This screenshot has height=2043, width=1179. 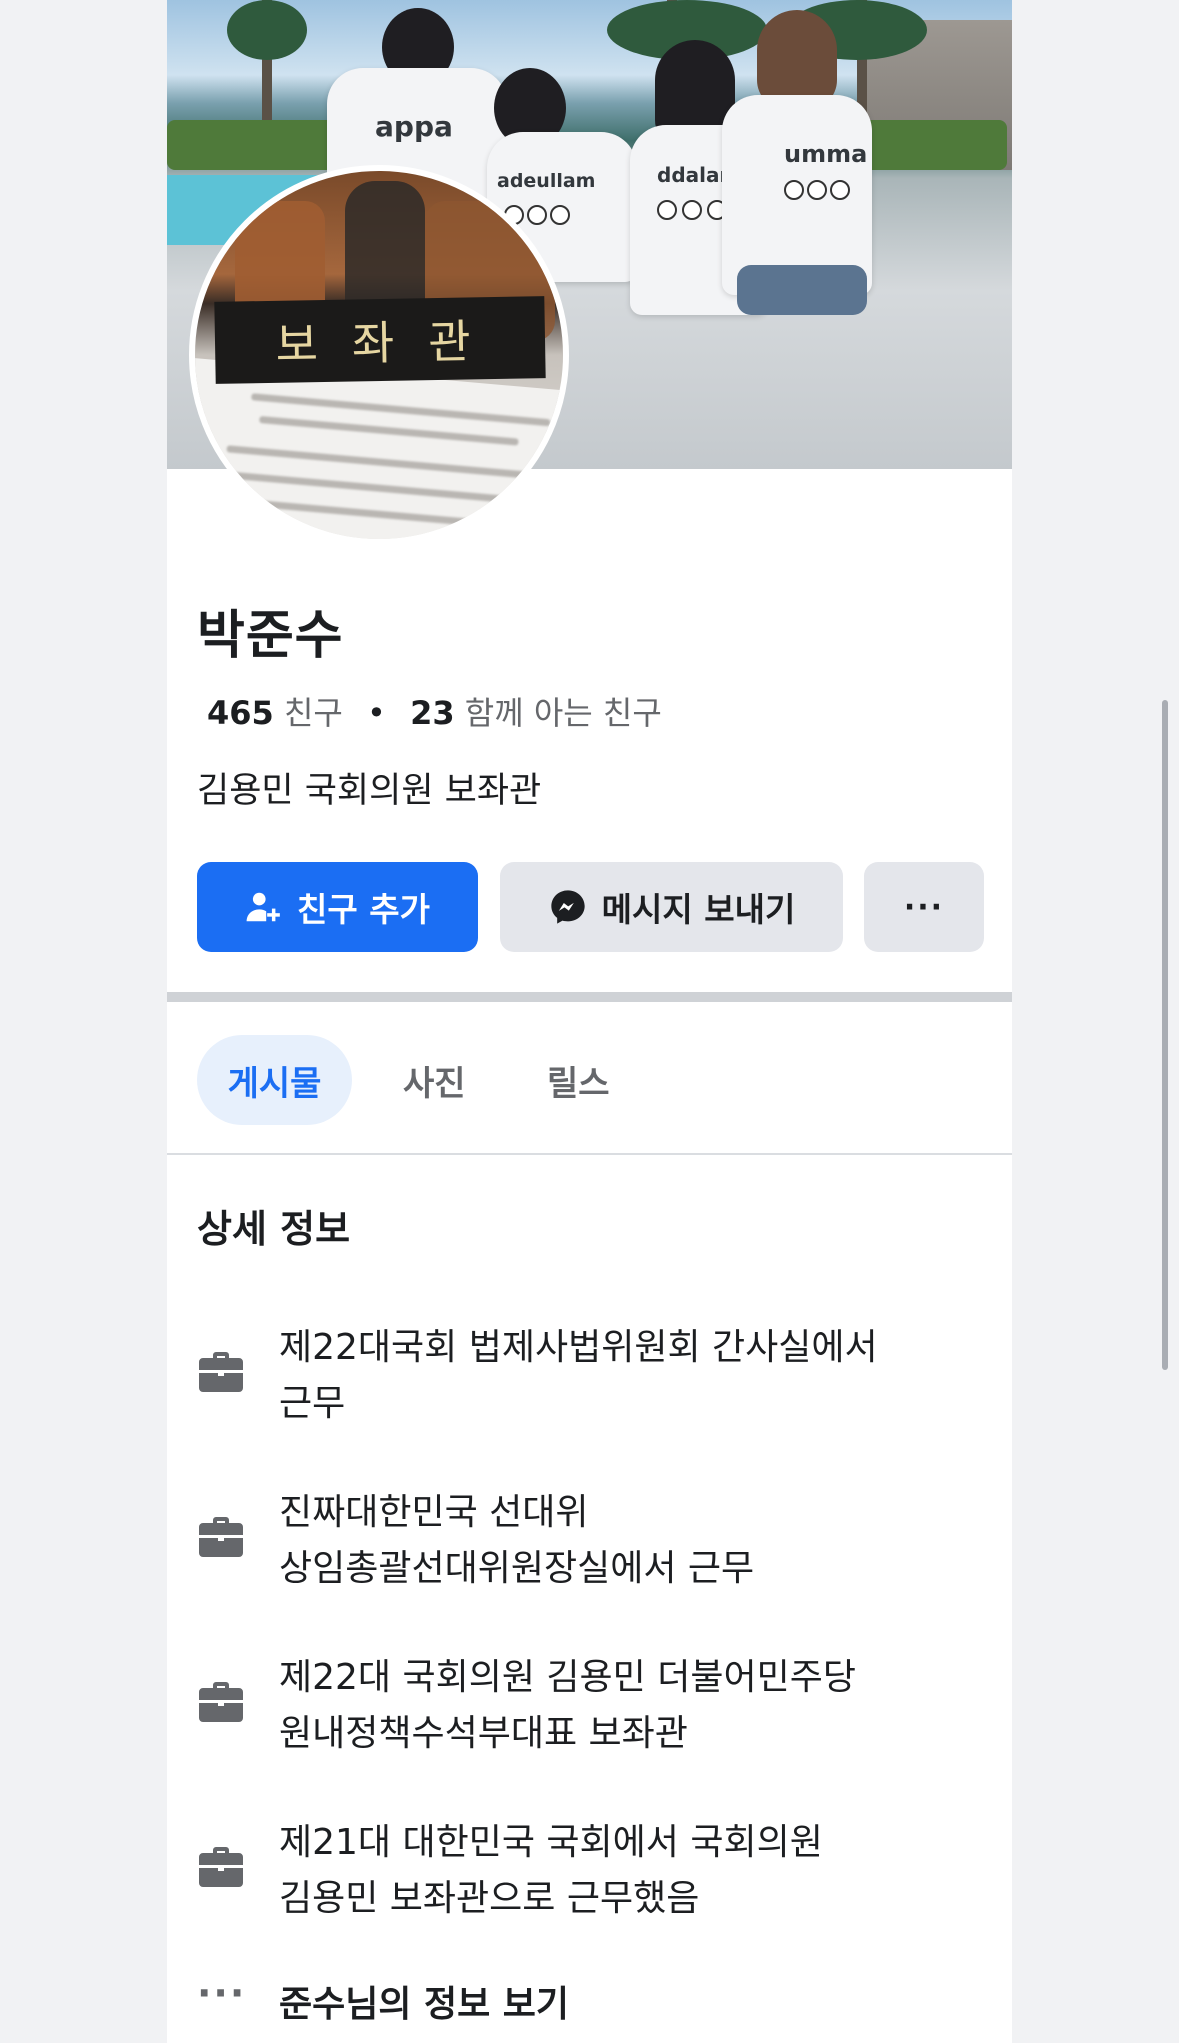 What do you see at coordinates (270, 636) in the screenshot?
I see `profile-name: 박준수` at bounding box center [270, 636].